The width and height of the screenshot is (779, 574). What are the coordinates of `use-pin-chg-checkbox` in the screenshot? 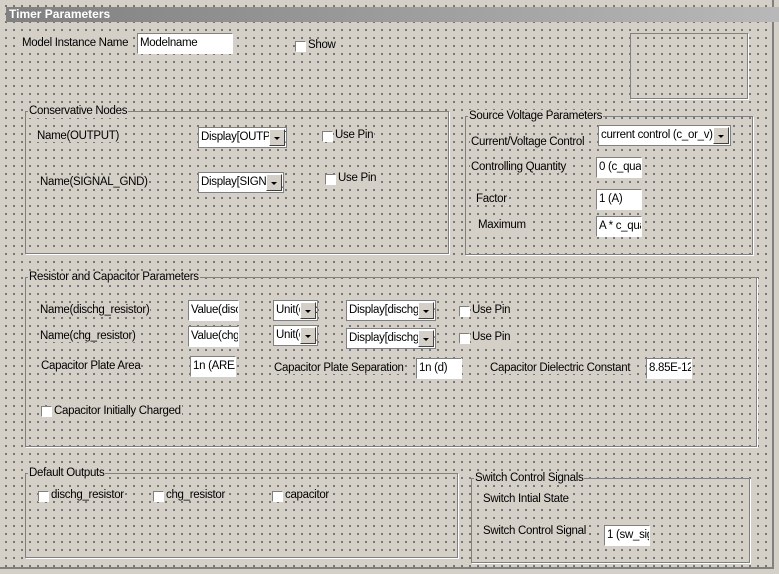 It's located at (464, 338).